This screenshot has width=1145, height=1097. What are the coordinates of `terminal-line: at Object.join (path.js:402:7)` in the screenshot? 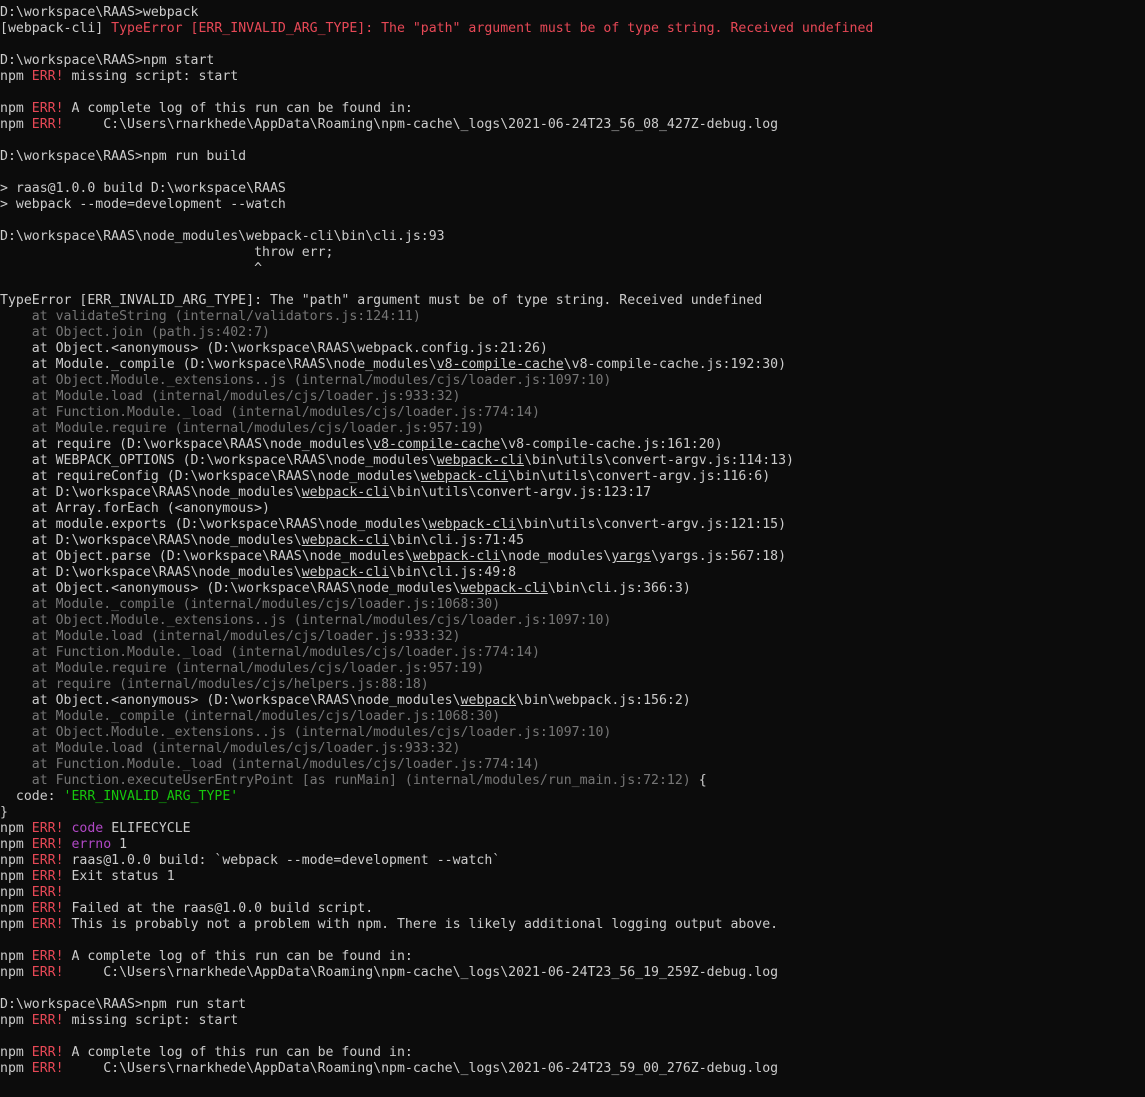 It's located at (572, 333).